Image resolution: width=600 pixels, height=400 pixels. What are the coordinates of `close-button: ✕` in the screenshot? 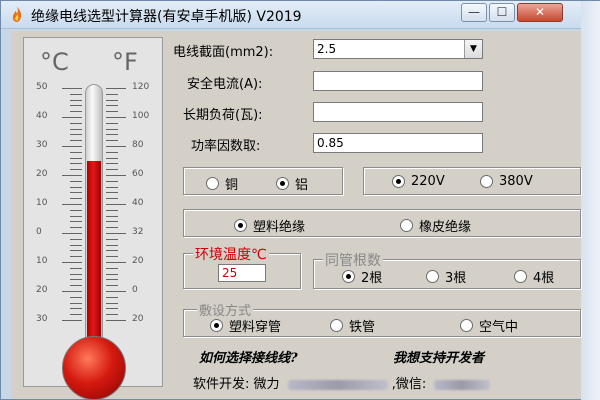 It's located at (540, 12).